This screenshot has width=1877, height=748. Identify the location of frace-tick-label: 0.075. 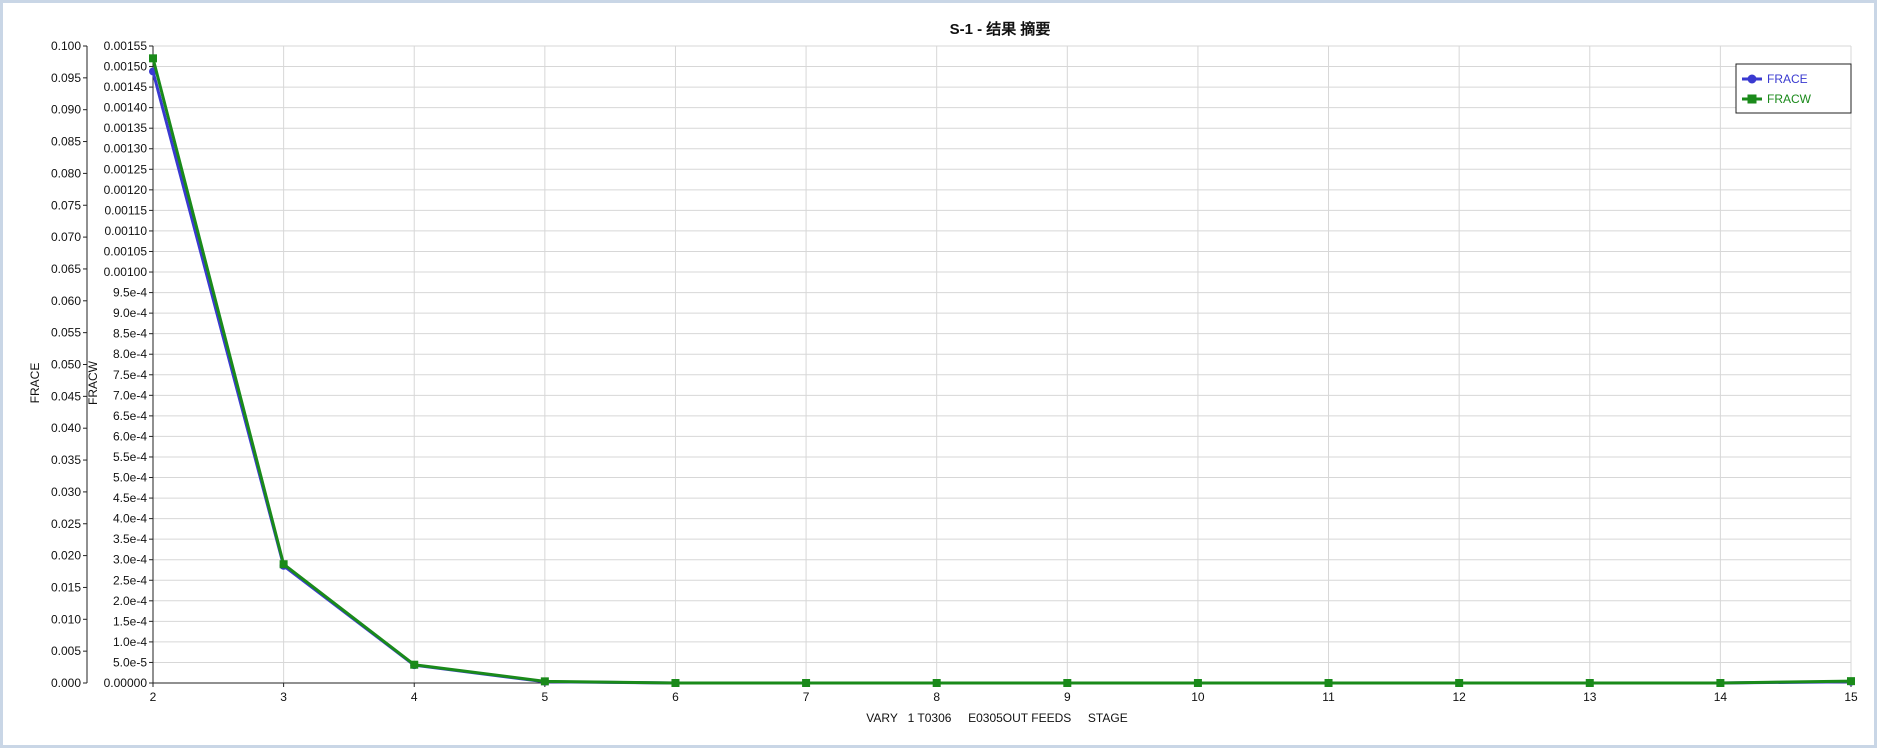
(66, 205).